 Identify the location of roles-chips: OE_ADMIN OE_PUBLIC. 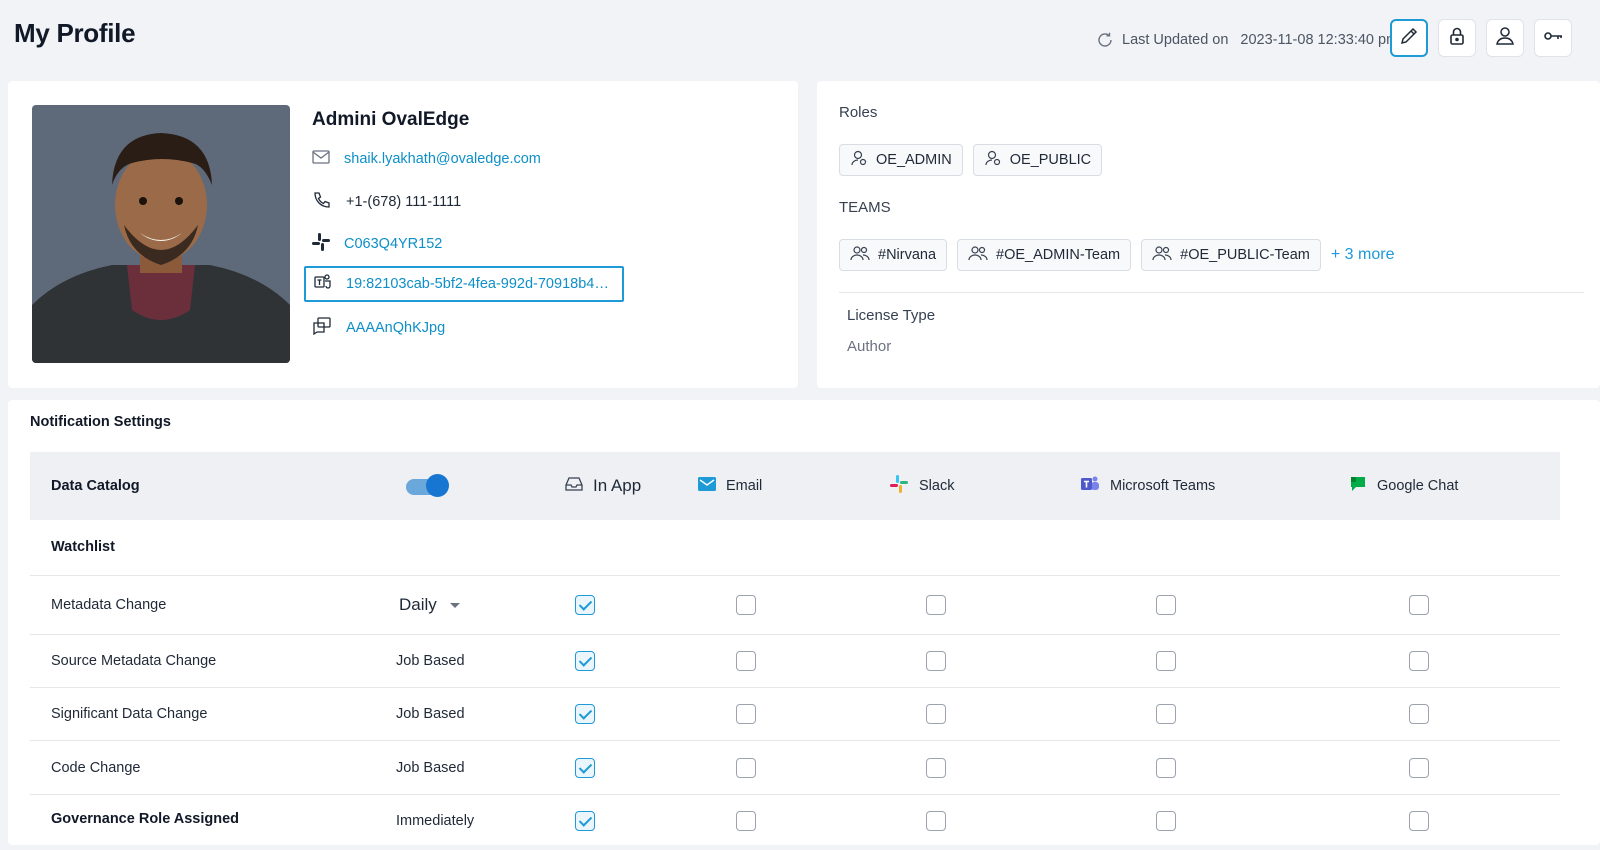
(971, 160).